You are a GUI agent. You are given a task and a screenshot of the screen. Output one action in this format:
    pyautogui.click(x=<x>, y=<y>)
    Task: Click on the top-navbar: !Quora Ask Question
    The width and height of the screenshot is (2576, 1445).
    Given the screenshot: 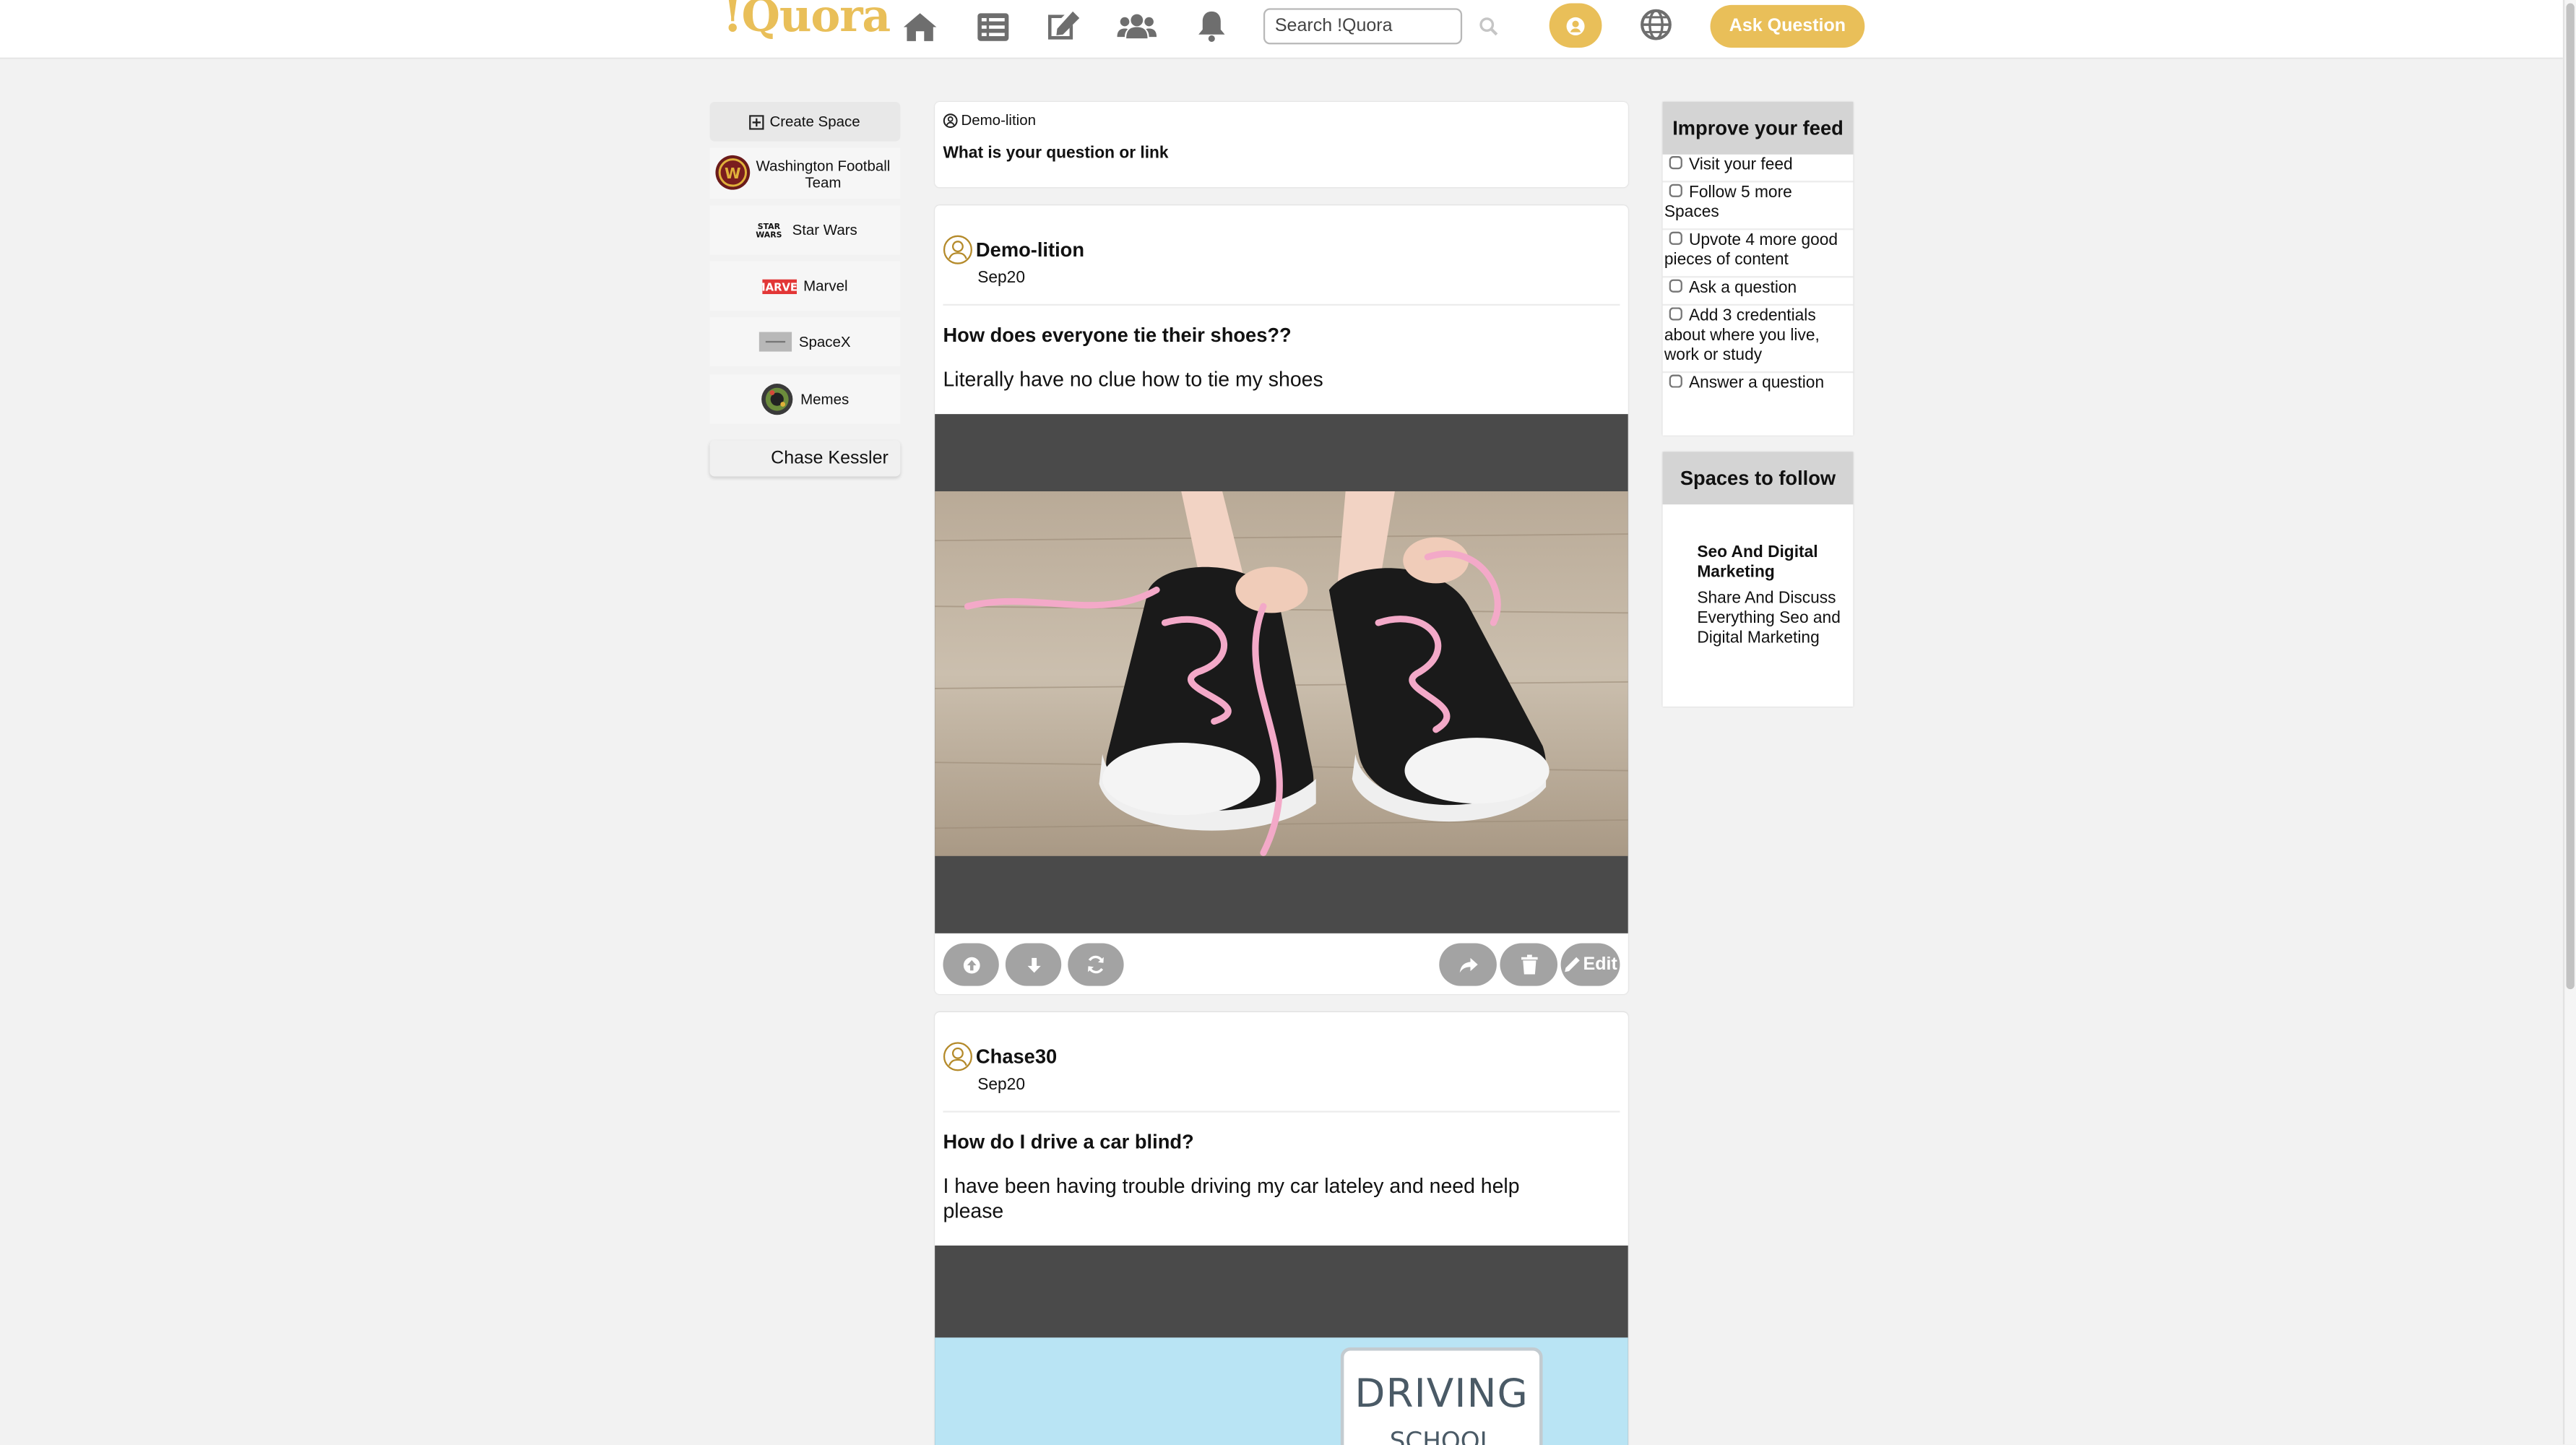 What is the action you would take?
    pyautogui.click(x=1281, y=29)
    